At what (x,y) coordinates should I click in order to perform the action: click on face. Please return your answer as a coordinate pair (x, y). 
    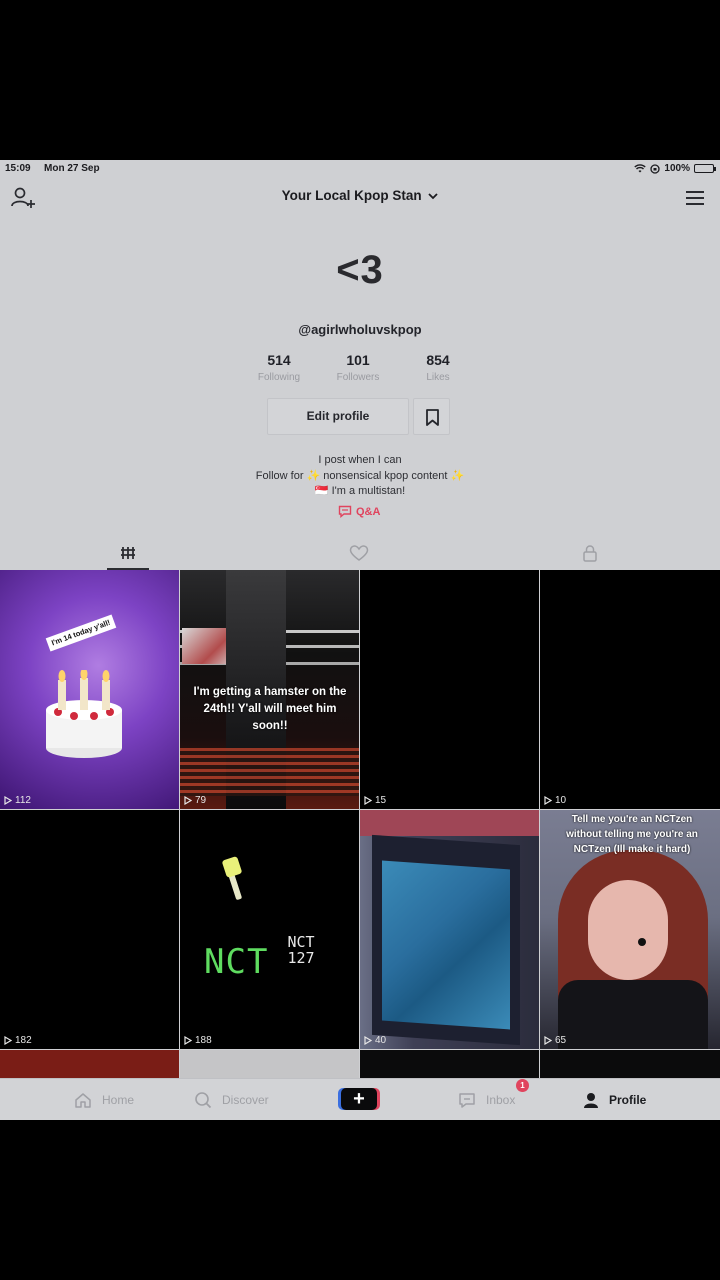
    Looking at the image, I should click on (628, 930).